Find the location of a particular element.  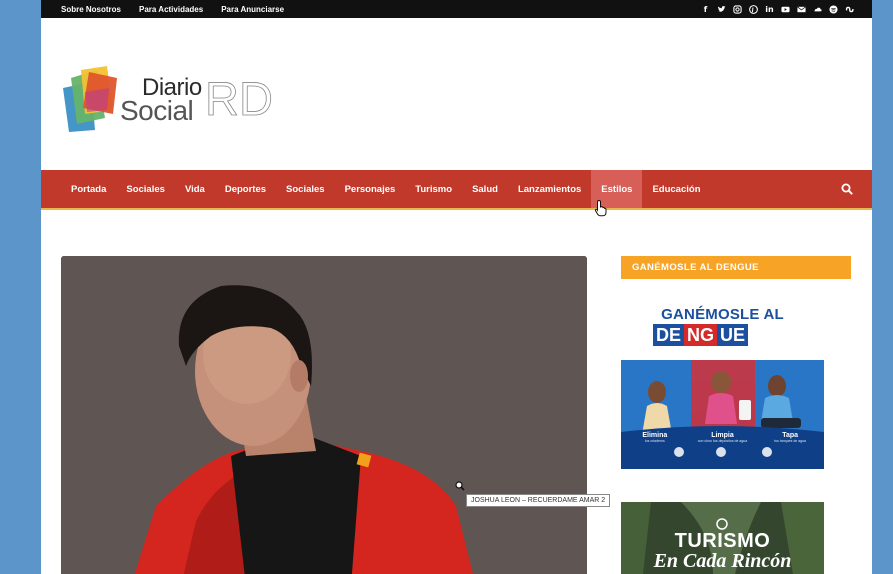

instagram-icon is located at coordinates (737, 9).